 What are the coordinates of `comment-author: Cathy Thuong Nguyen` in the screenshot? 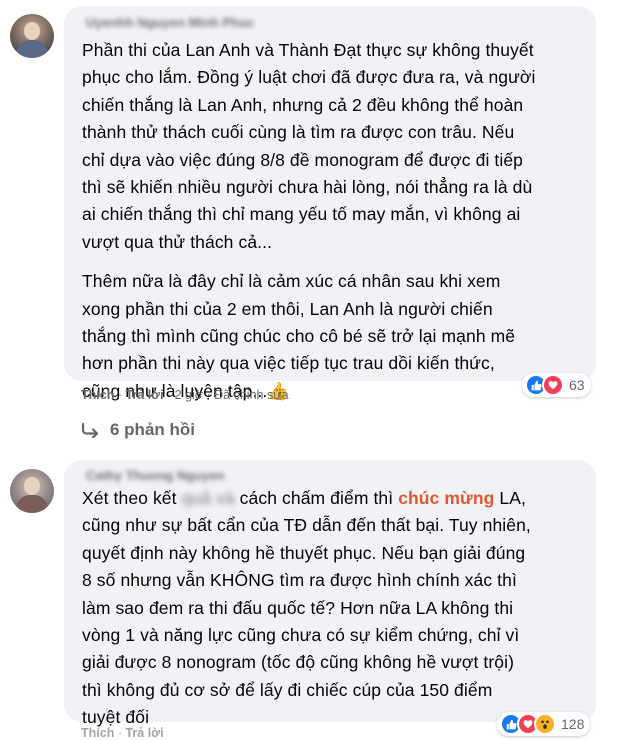 It's located at (155, 475).